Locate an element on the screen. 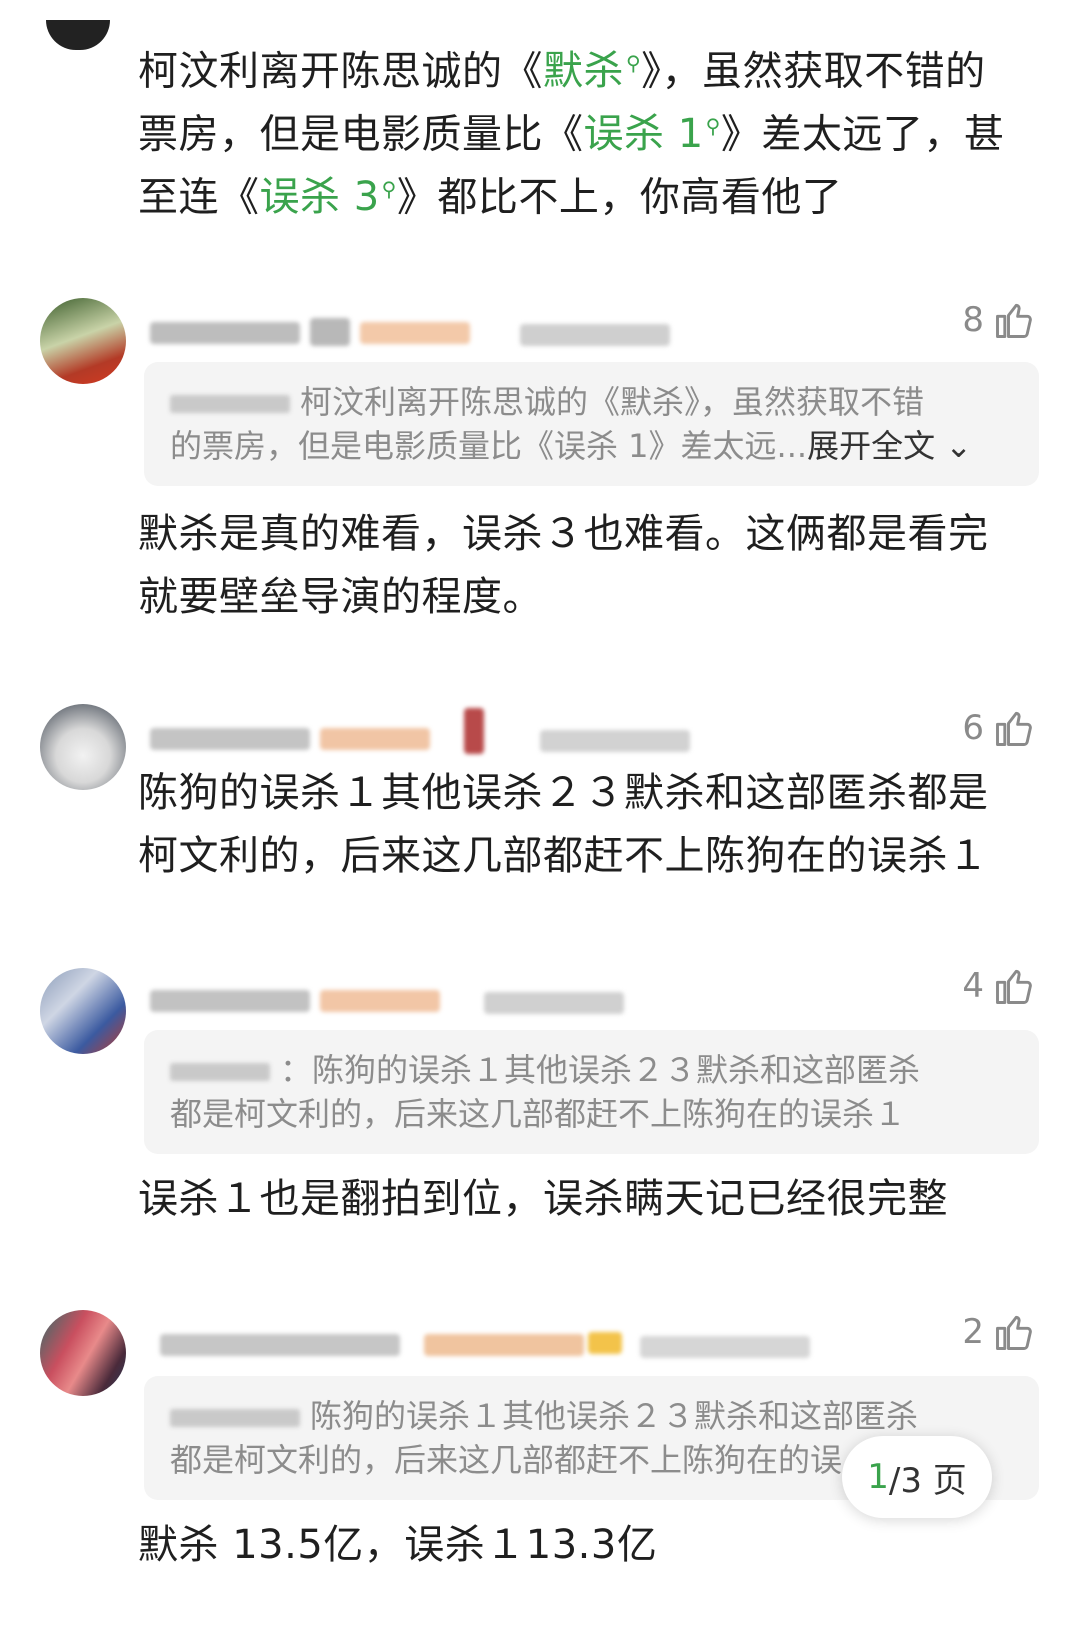  main-comment-text: 》都比不上，你高看他了 is located at coordinates (619, 197).